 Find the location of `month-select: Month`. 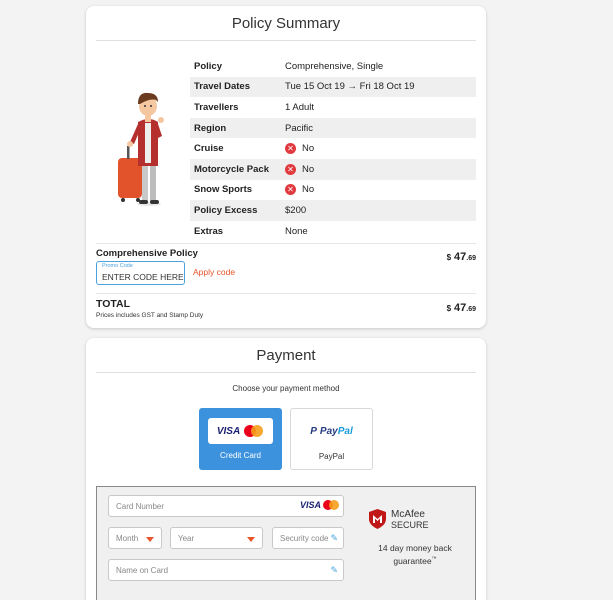

month-select: Month is located at coordinates (135, 538).